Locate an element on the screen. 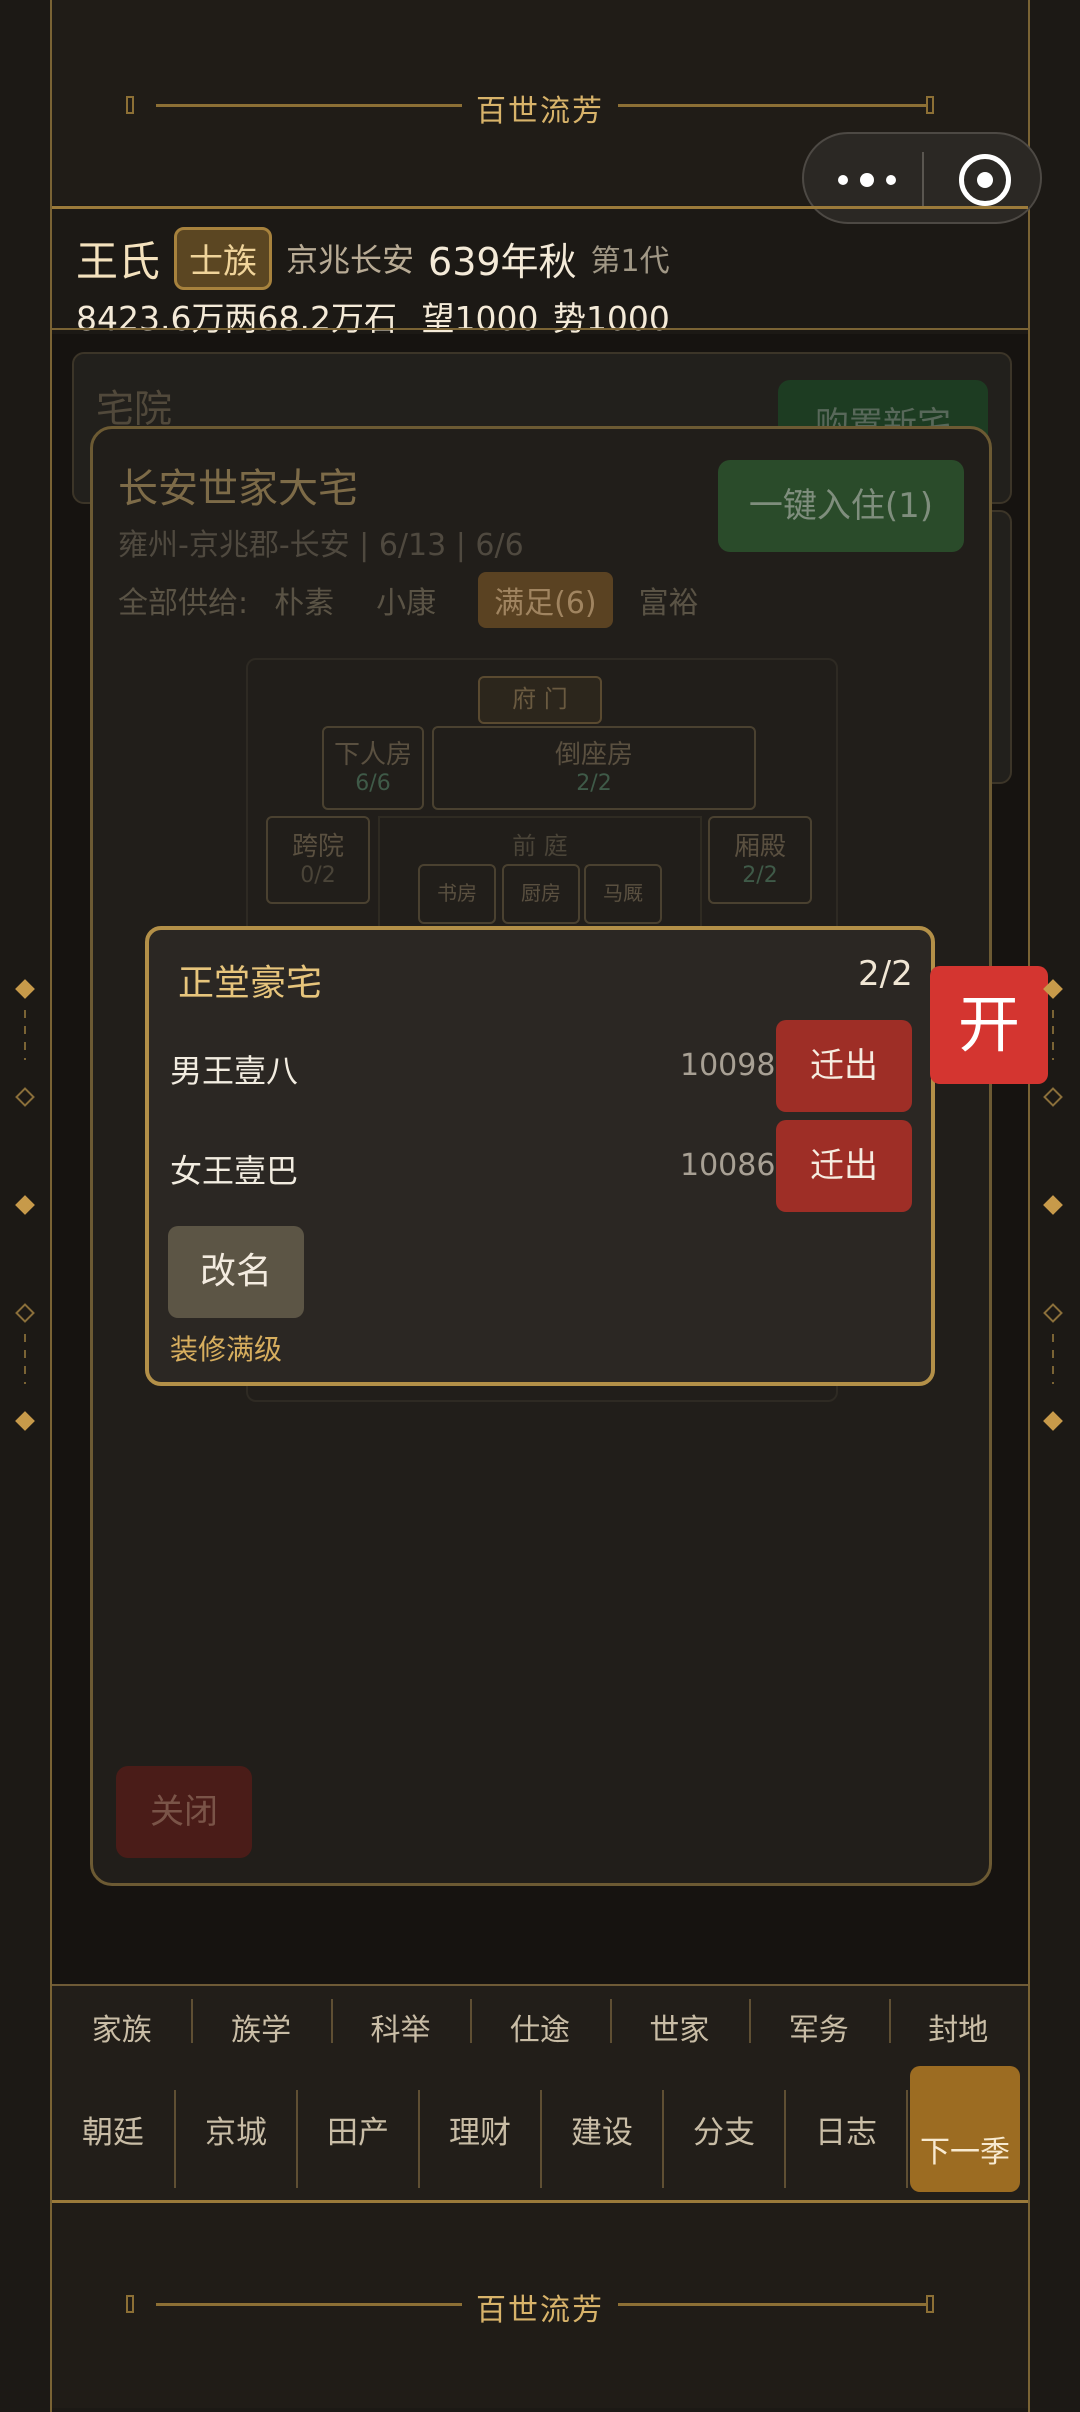 This screenshot has width=1080, height=2412. nav-row-primary: 家族 族学 科举 仕途 世家 军务 封地 is located at coordinates (540, 2026).